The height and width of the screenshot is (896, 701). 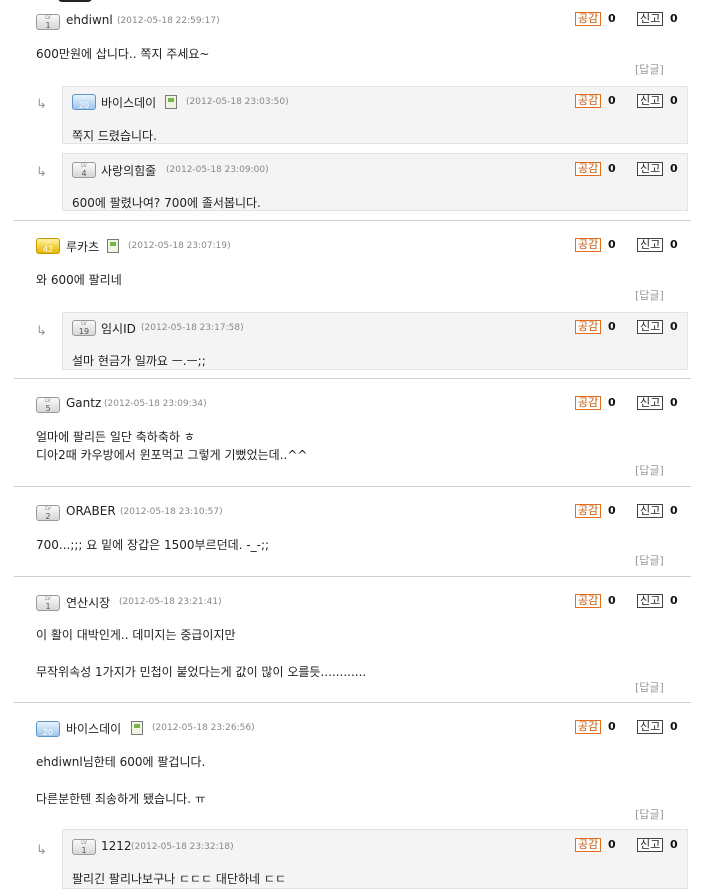 What do you see at coordinates (217, 170) in the screenshot?
I see `comment-date: (2012-05-18 23:09:00)` at bounding box center [217, 170].